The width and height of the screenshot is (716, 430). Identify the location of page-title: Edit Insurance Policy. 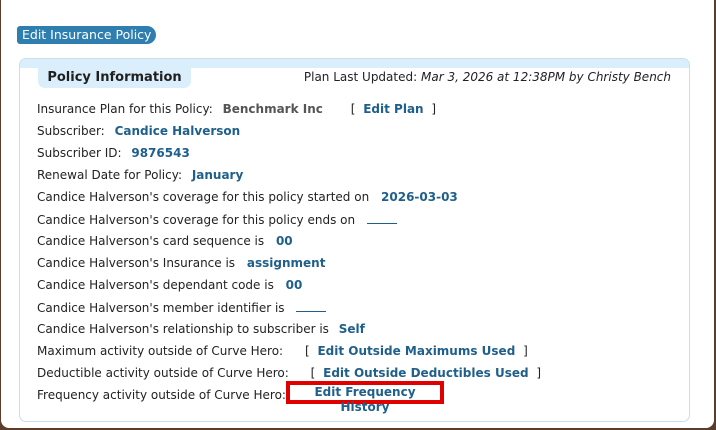
(87, 35).